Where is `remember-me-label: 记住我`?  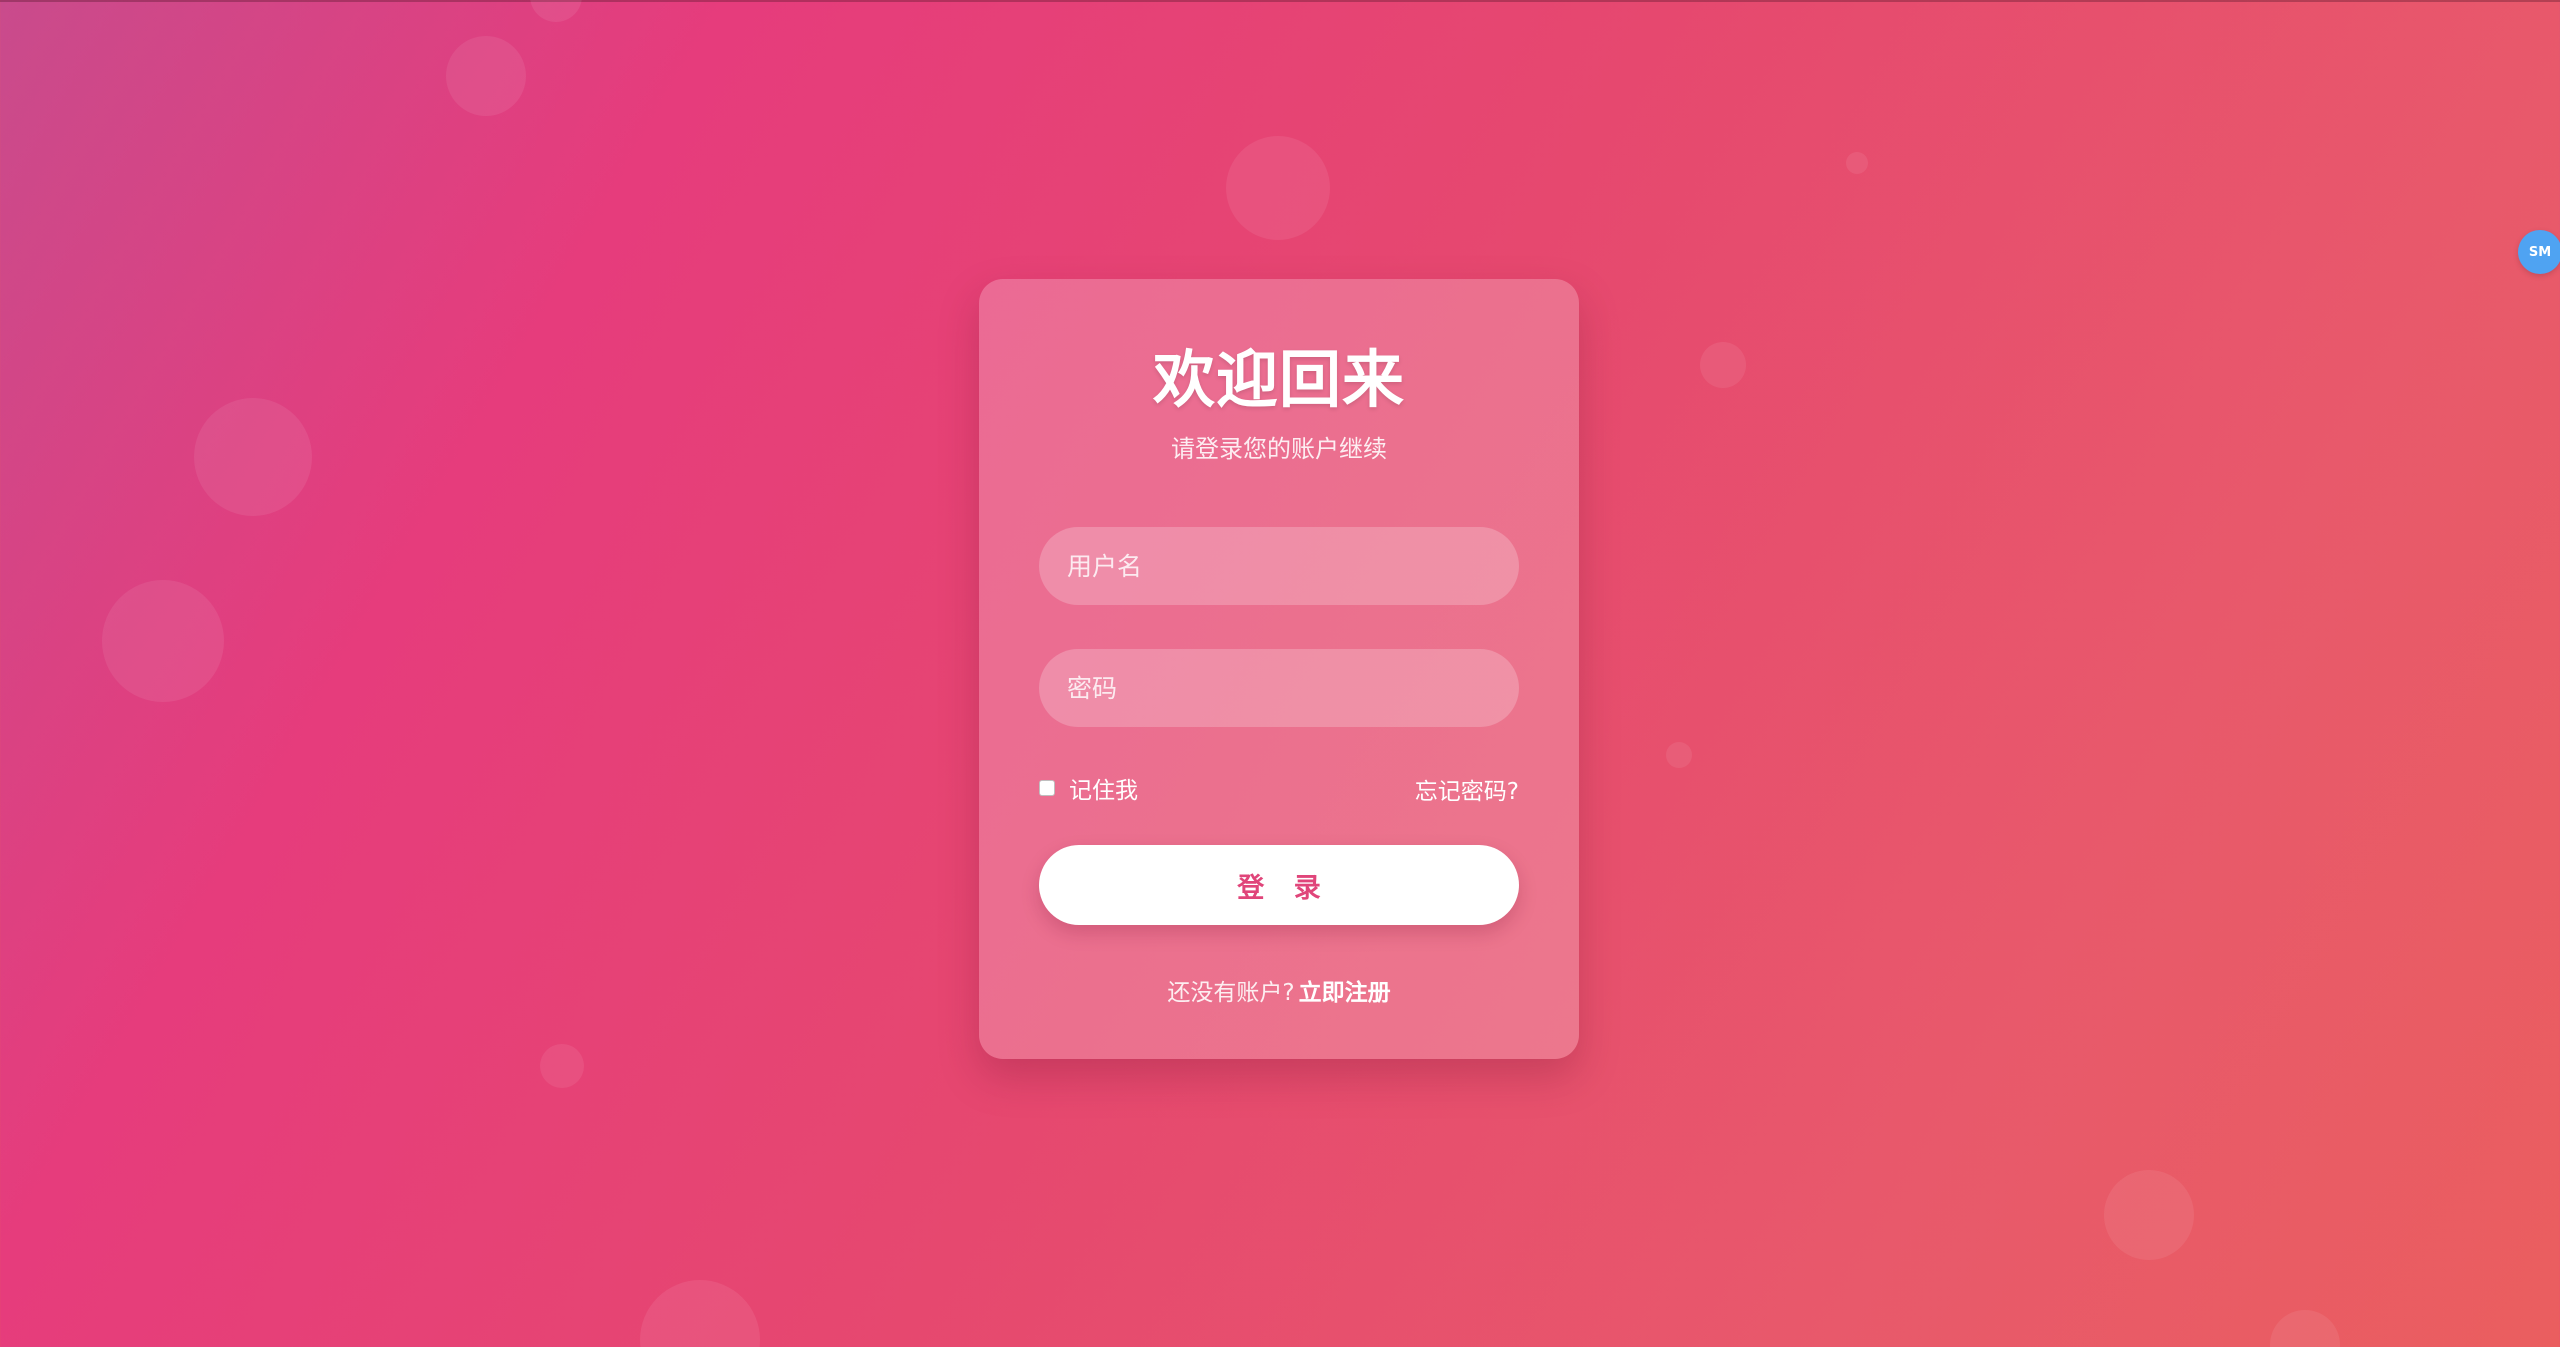 remember-me-label: 记住我 is located at coordinates (1103, 791).